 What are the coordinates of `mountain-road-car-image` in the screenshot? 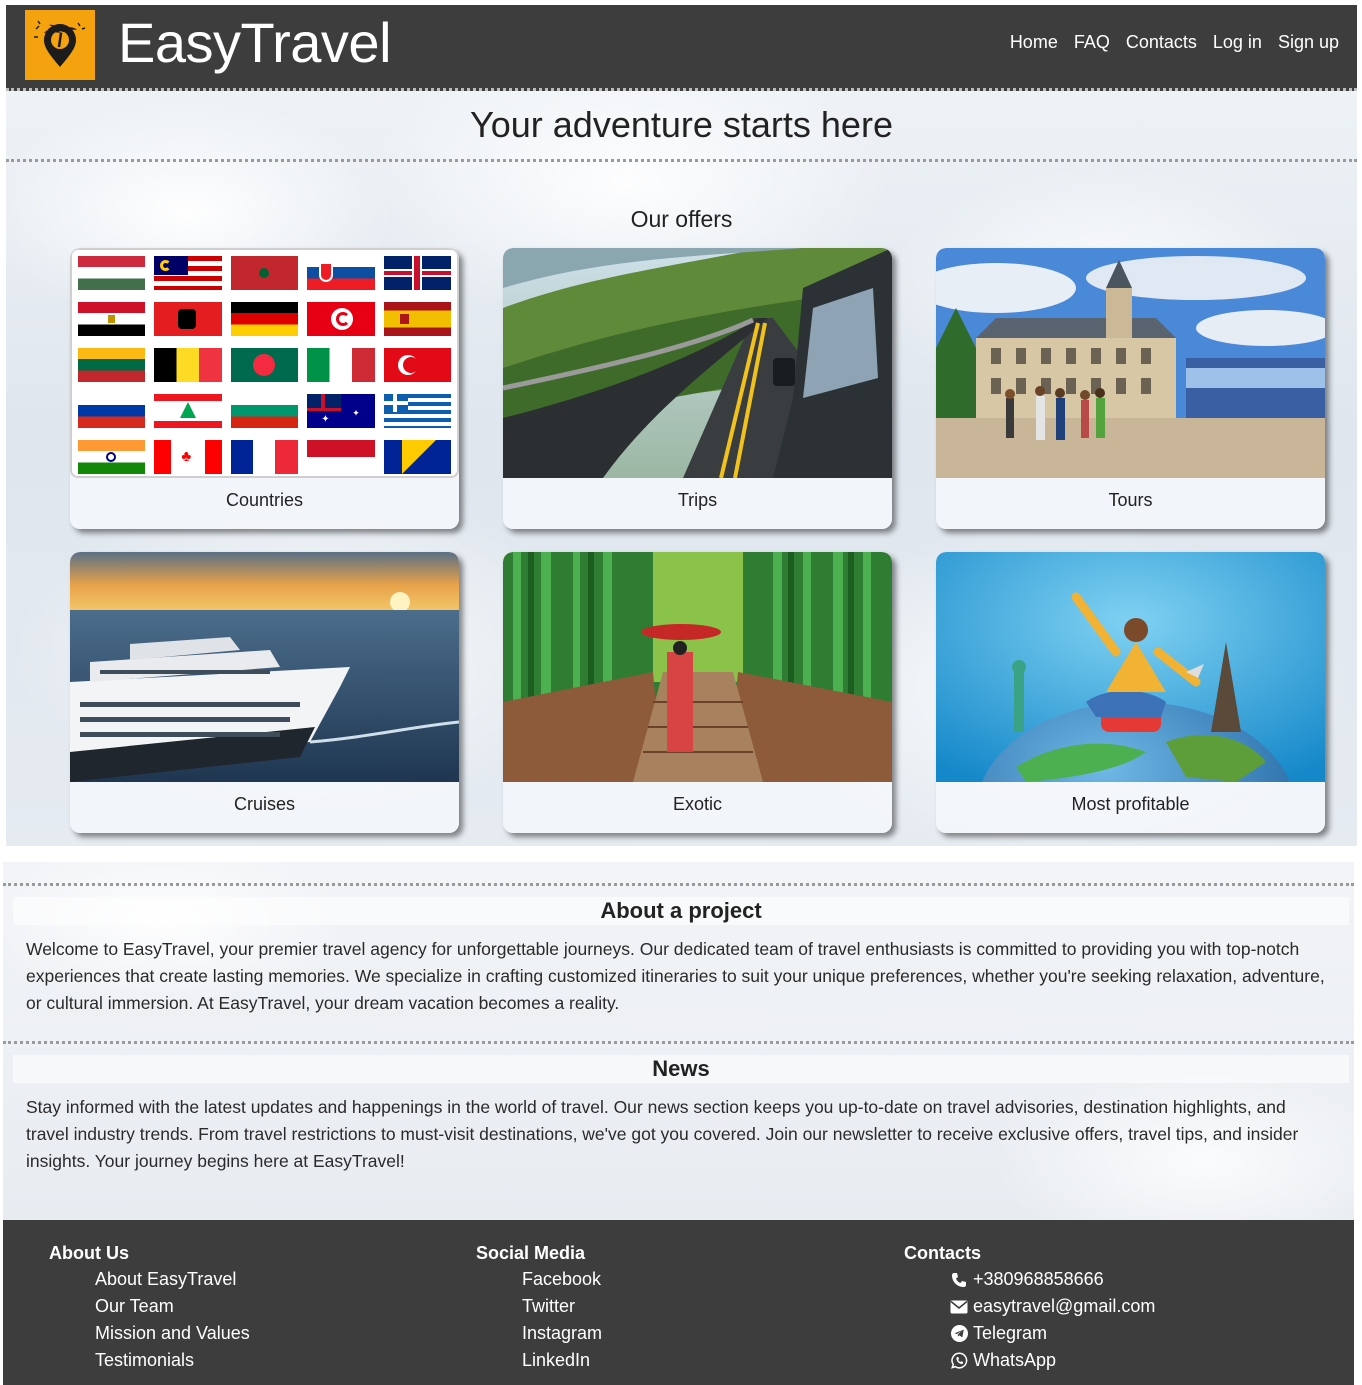 It's located at (697, 363).